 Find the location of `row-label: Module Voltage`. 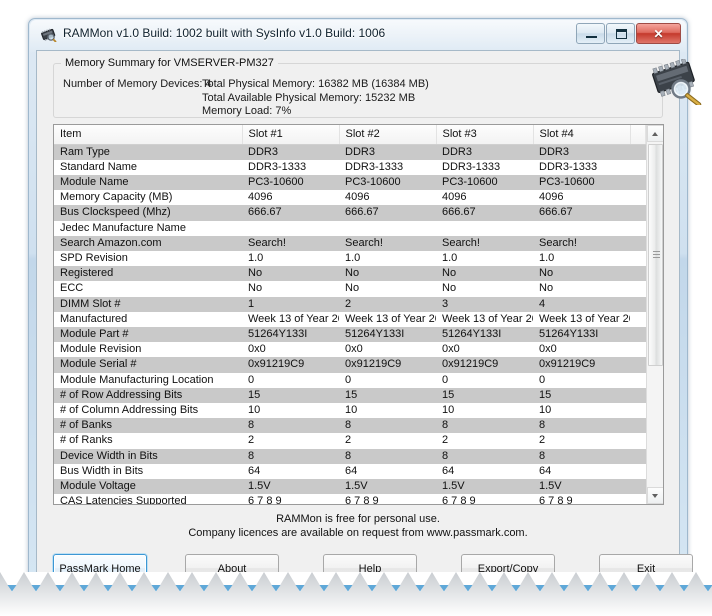

row-label: Module Voltage is located at coordinates (148, 486).